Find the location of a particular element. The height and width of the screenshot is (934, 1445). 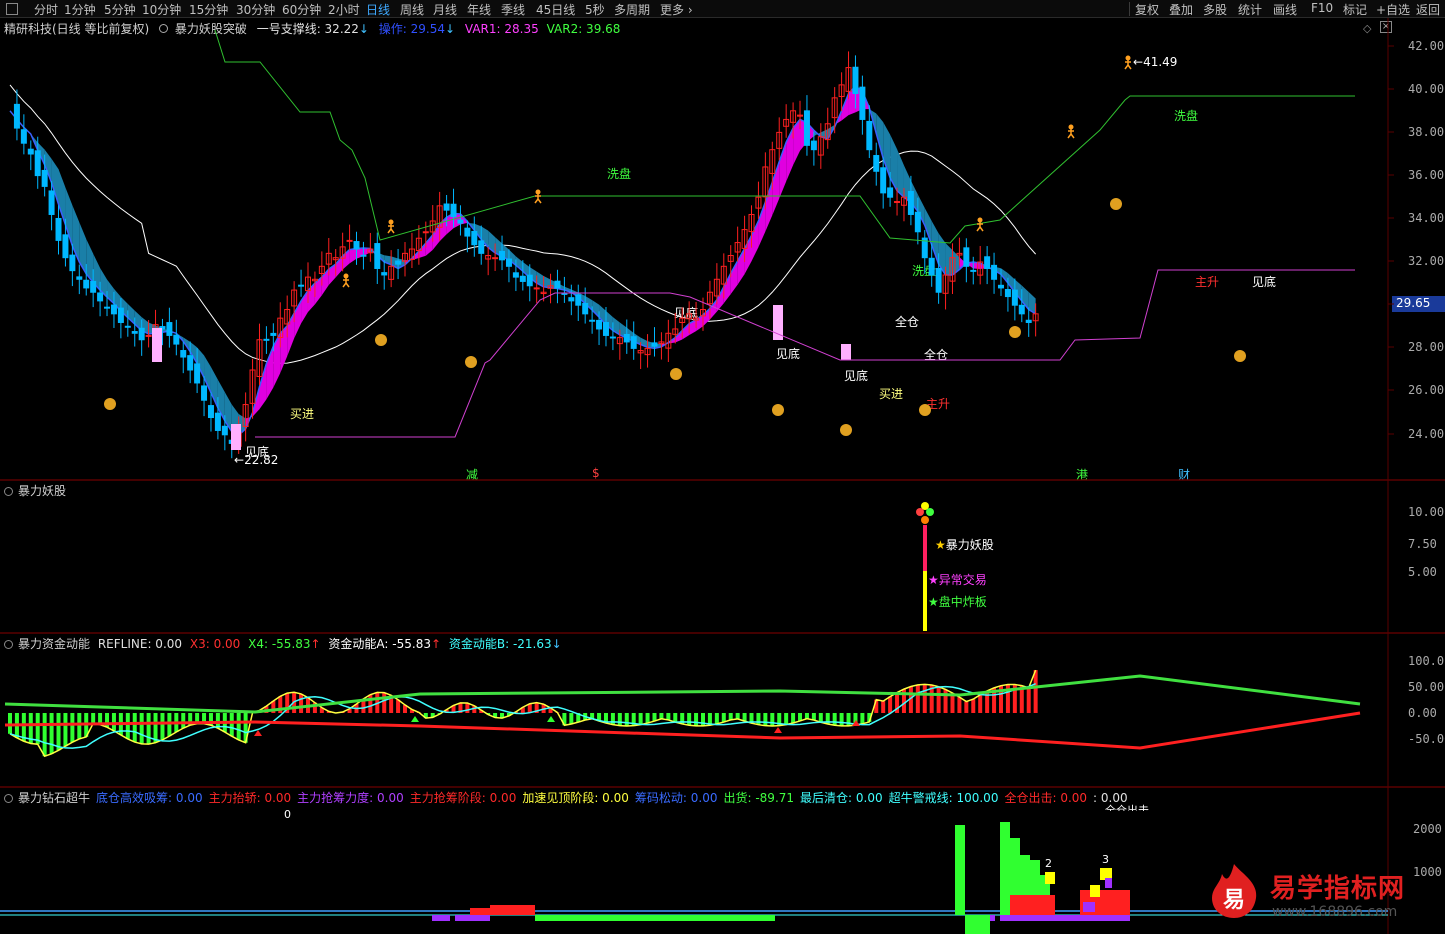

panel2-axis-tick: 10.00 is located at coordinates (1426, 512).